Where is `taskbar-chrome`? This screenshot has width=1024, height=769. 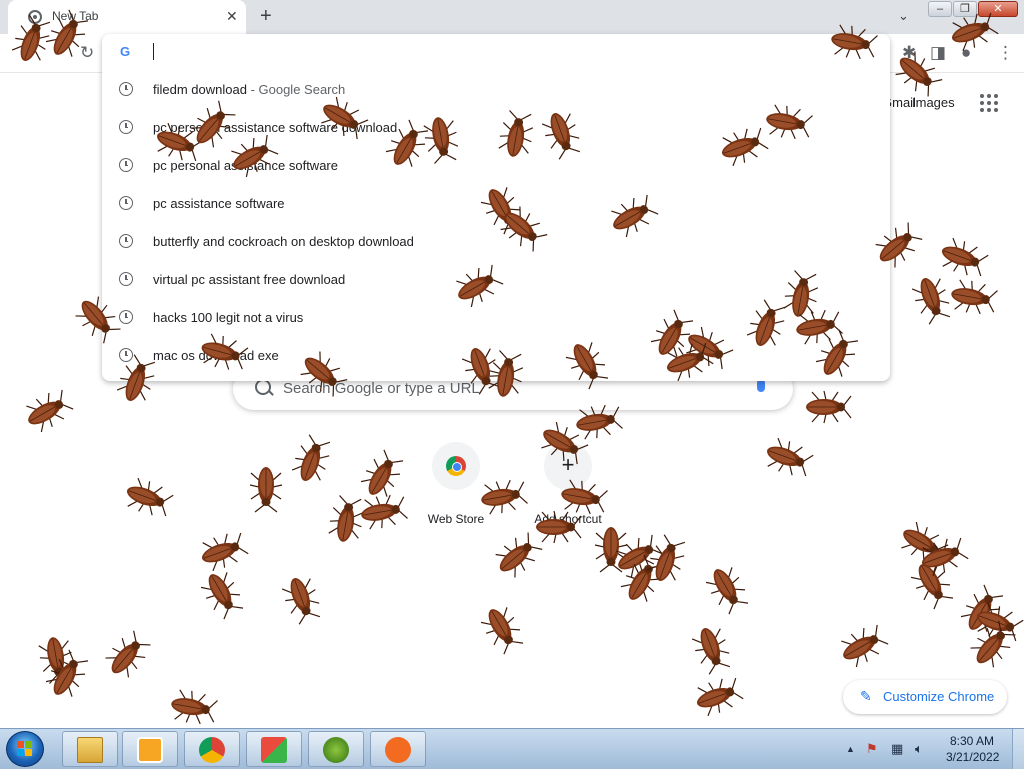
taskbar-chrome is located at coordinates (212, 749).